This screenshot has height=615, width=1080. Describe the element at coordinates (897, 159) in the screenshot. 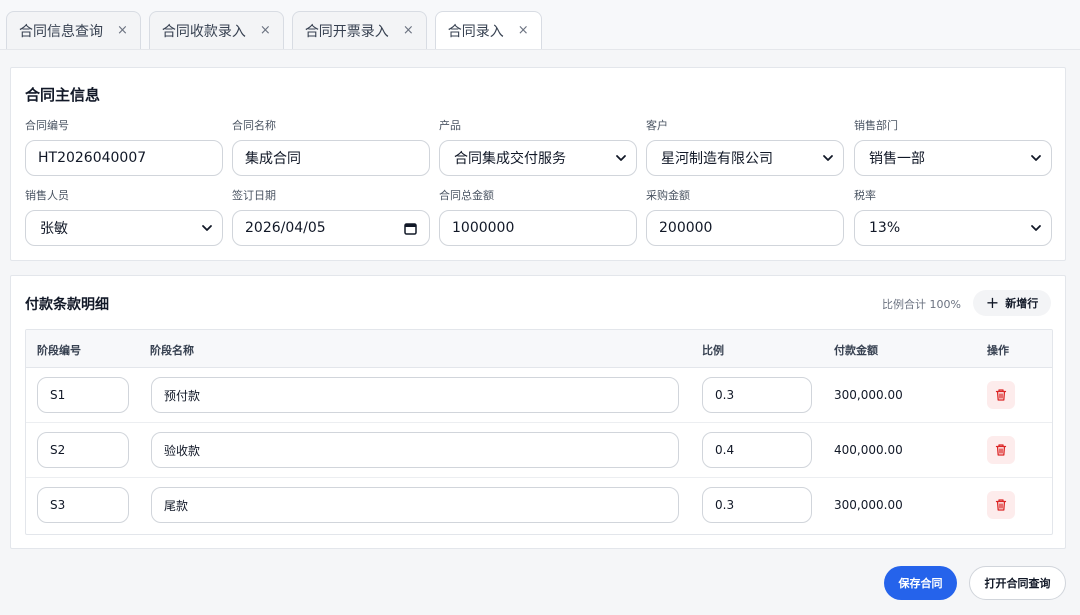

I see `select-value: 销售一部` at that location.